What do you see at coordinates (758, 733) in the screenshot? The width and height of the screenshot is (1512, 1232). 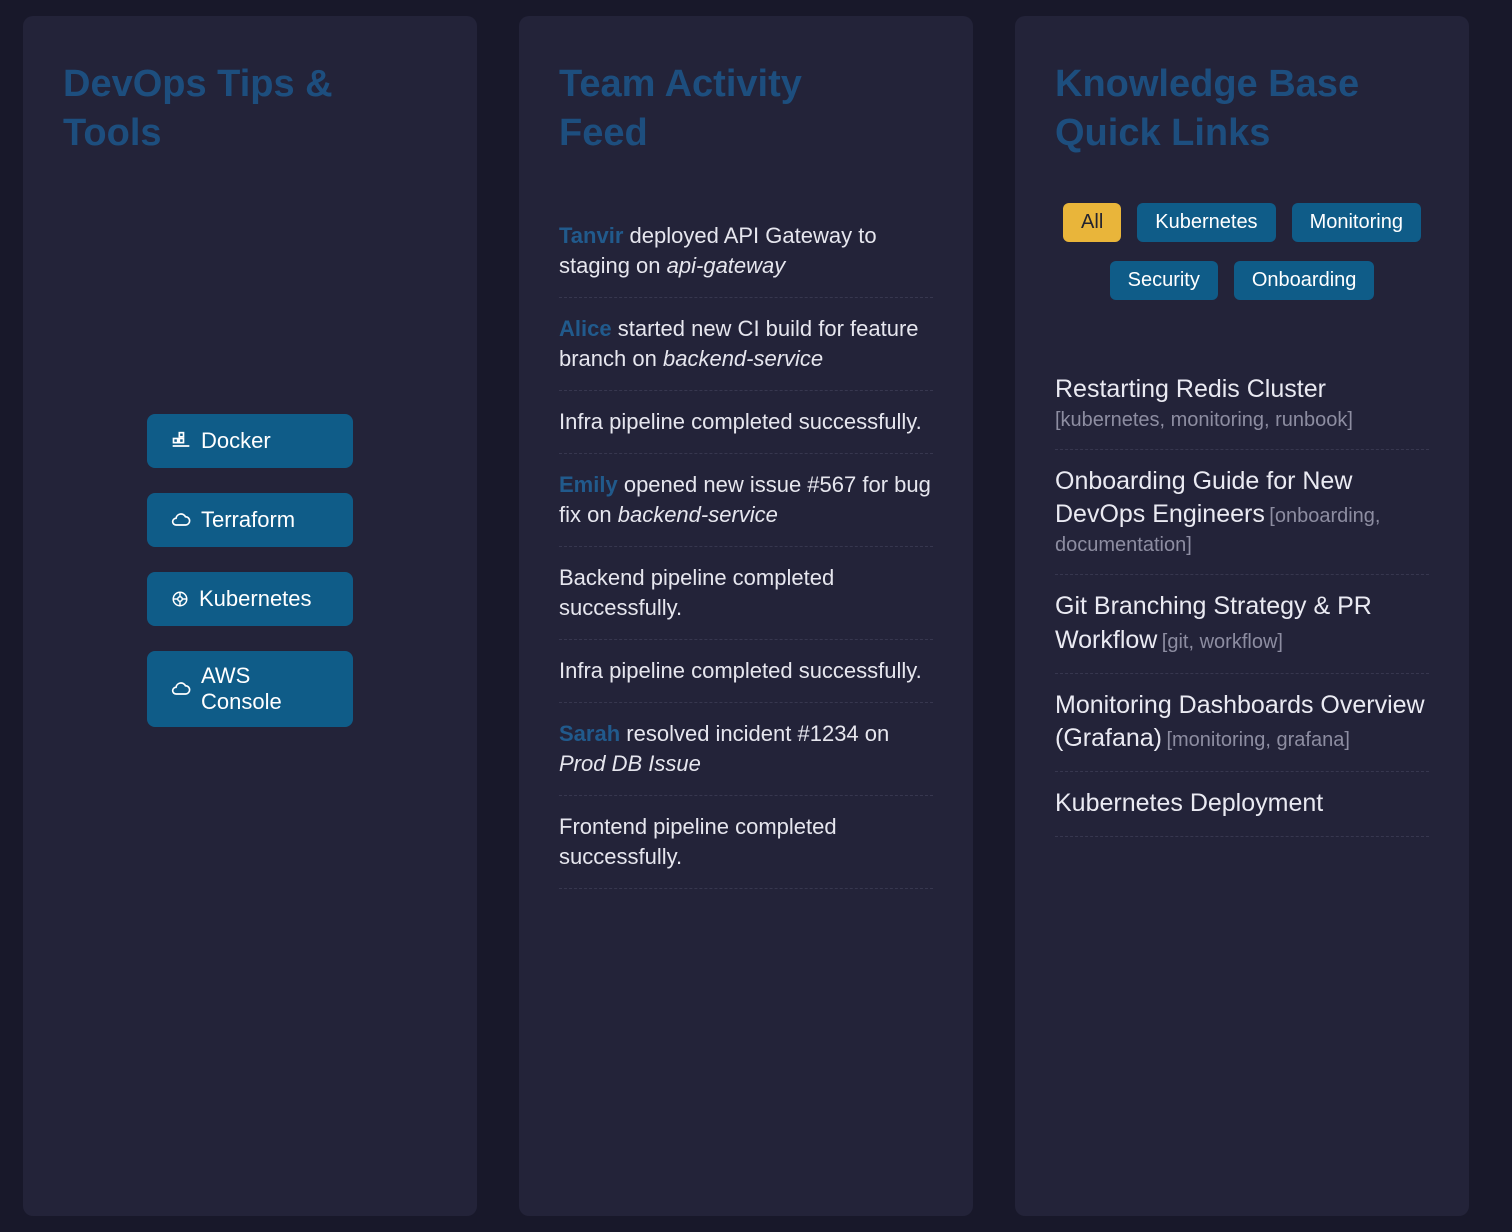 I see `activity-text: resolved incident #1234 on` at bounding box center [758, 733].